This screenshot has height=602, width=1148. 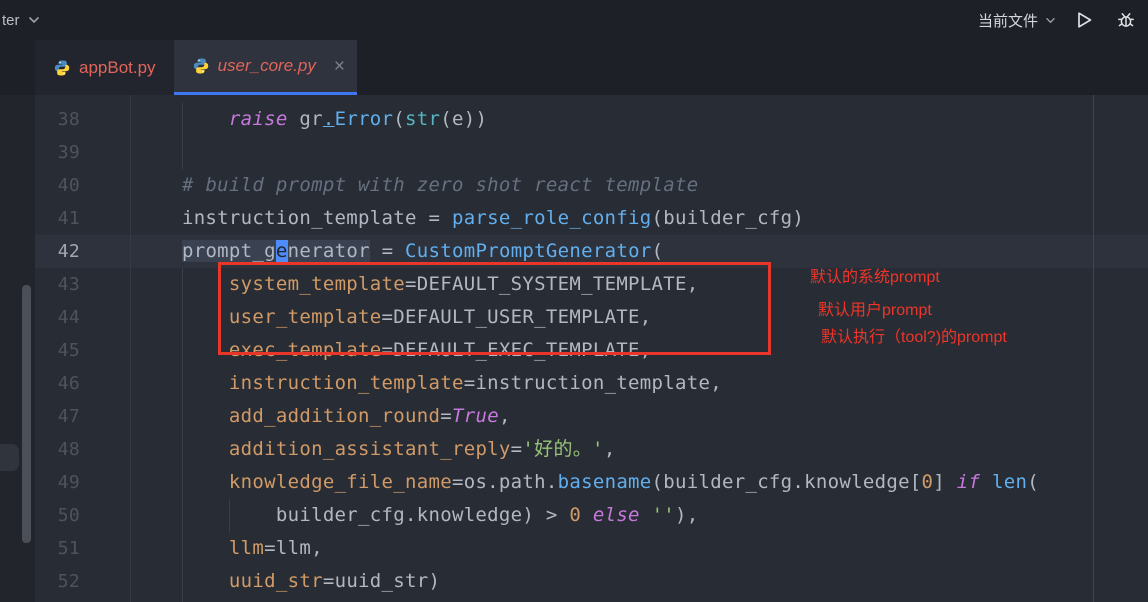 I want to click on run-configuration-selector: 当前文件, so click(x=1017, y=20).